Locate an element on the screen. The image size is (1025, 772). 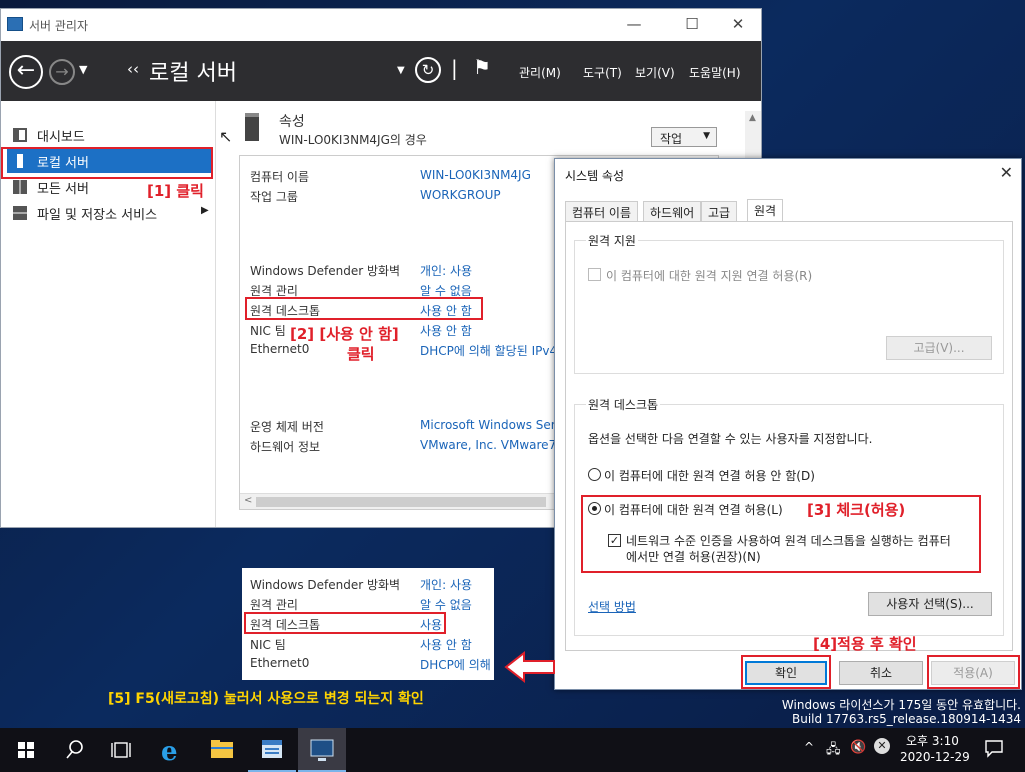
task-view-button is located at coordinates (122, 750).